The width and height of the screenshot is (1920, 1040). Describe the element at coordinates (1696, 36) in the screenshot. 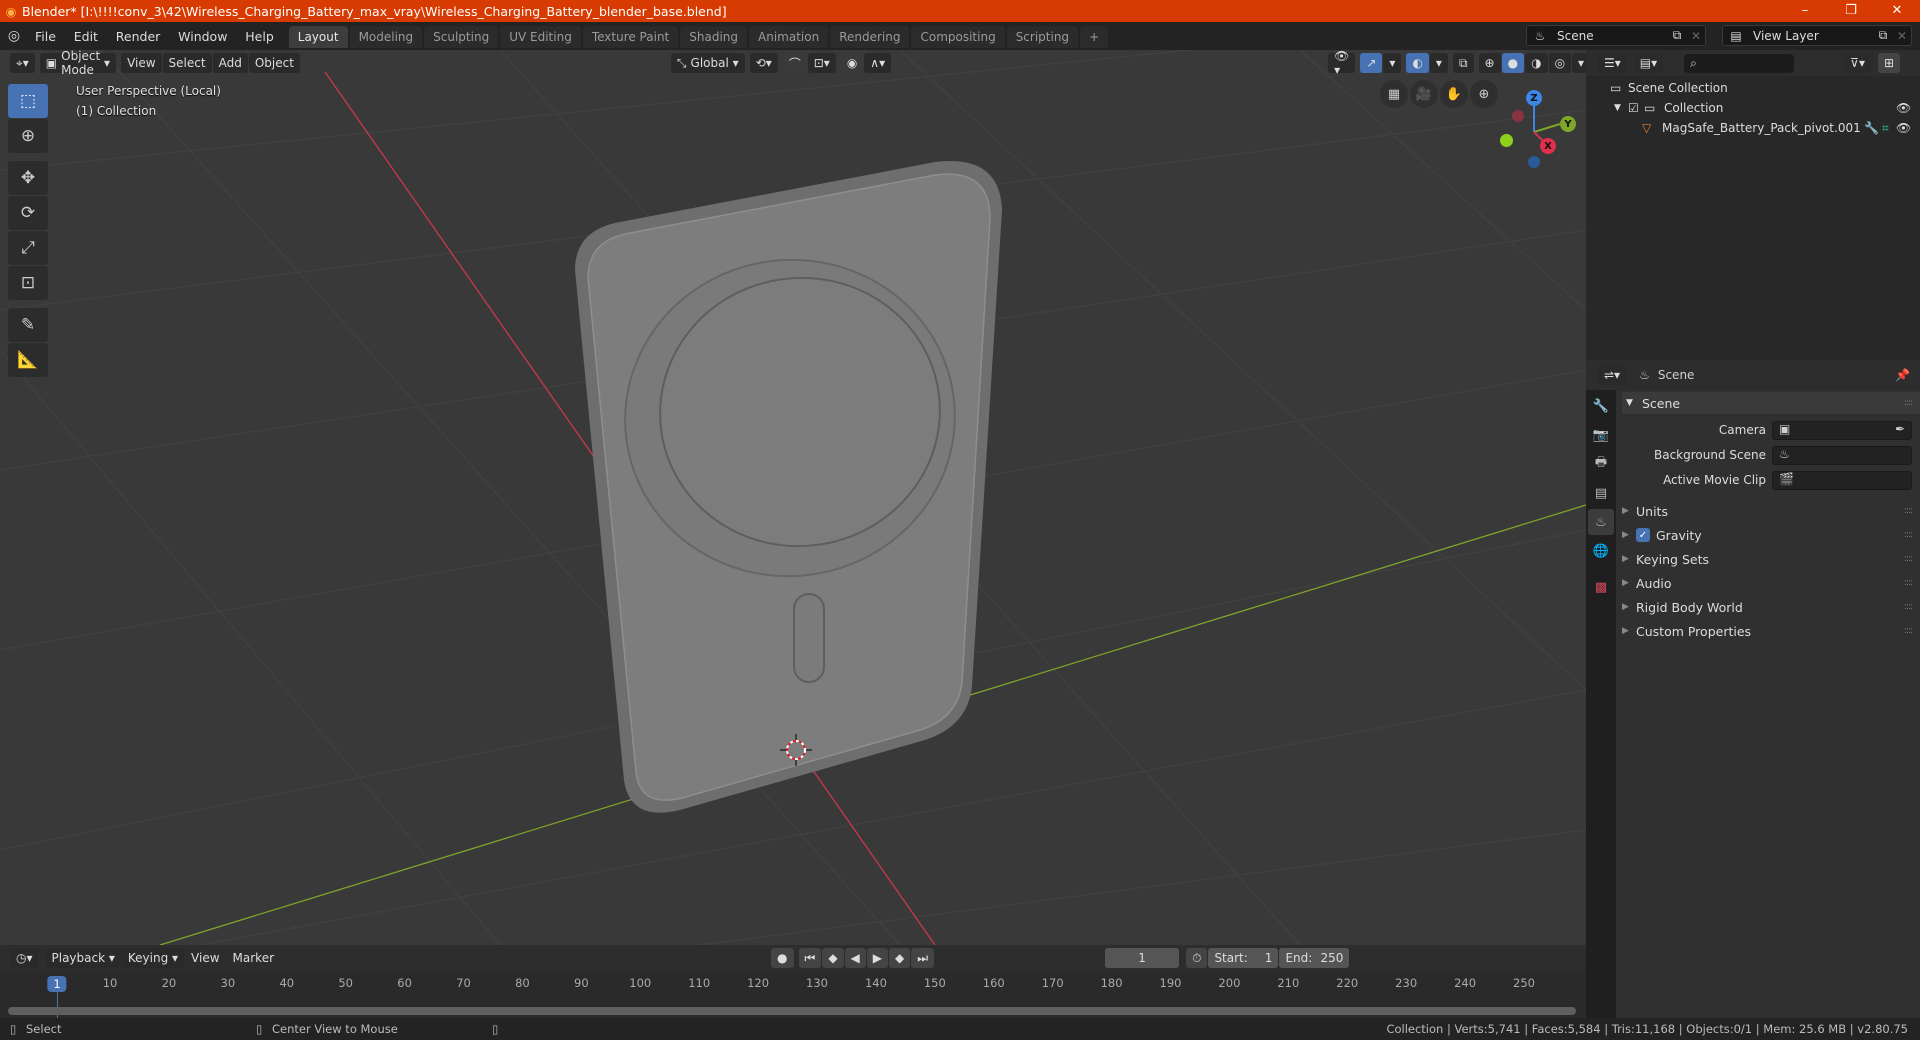

I see `remove-scene-icon: ✕` at that location.